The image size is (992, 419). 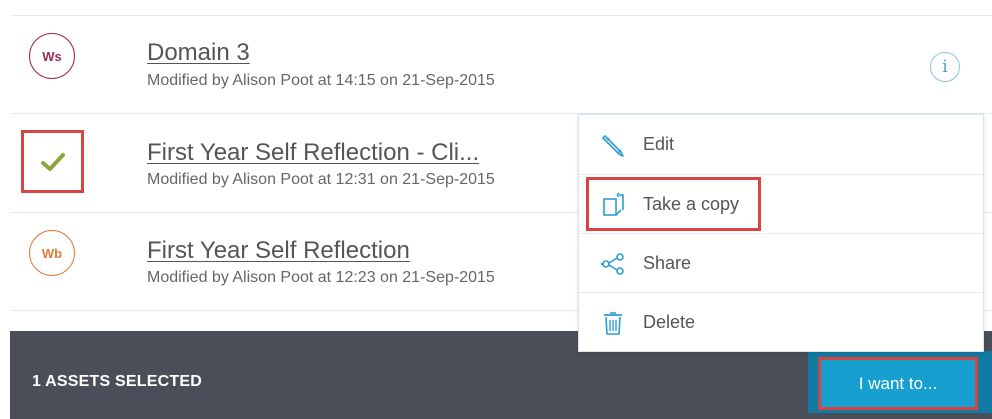 I want to click on menu-item-take-a-copy: Take a copy, so click(x=781, y=203).